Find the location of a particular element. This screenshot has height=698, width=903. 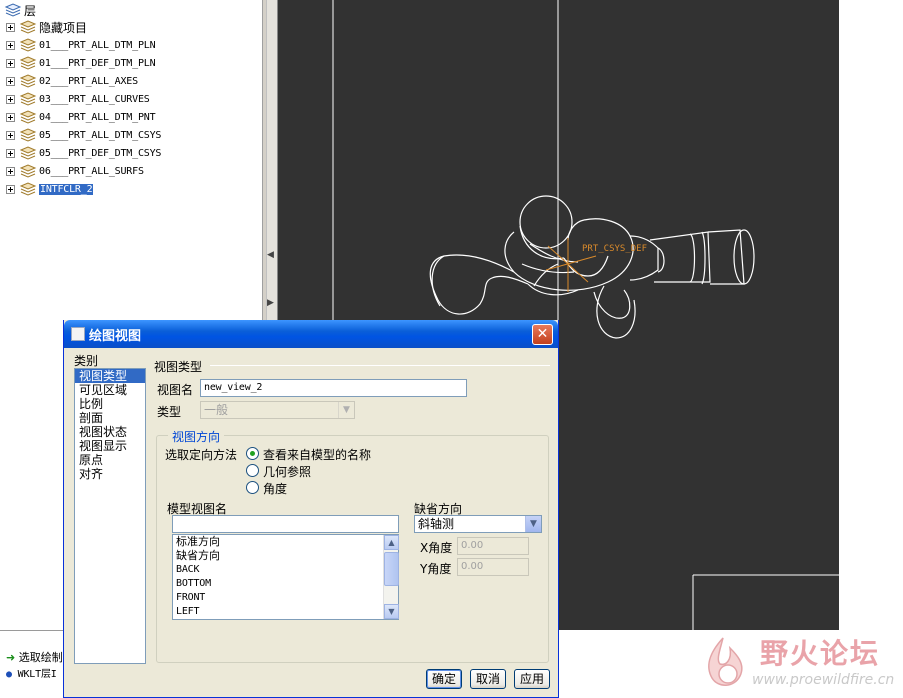

layer-tree-item: 隐藏项目 is located at coordinates (46, 27).